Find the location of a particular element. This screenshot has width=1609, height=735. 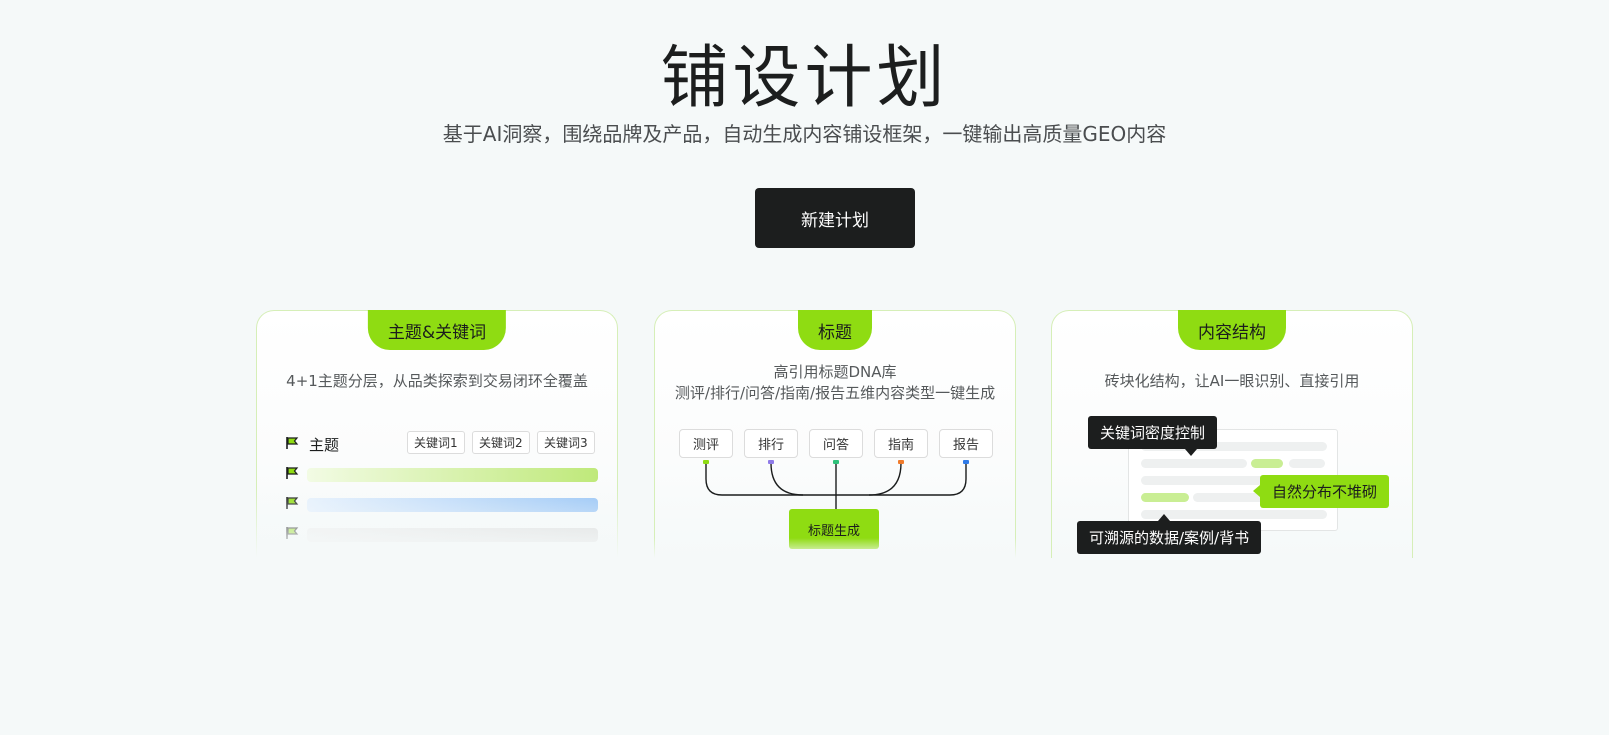

card-tab-topics: 主题&关键词 is located at coordinates (437, 330).